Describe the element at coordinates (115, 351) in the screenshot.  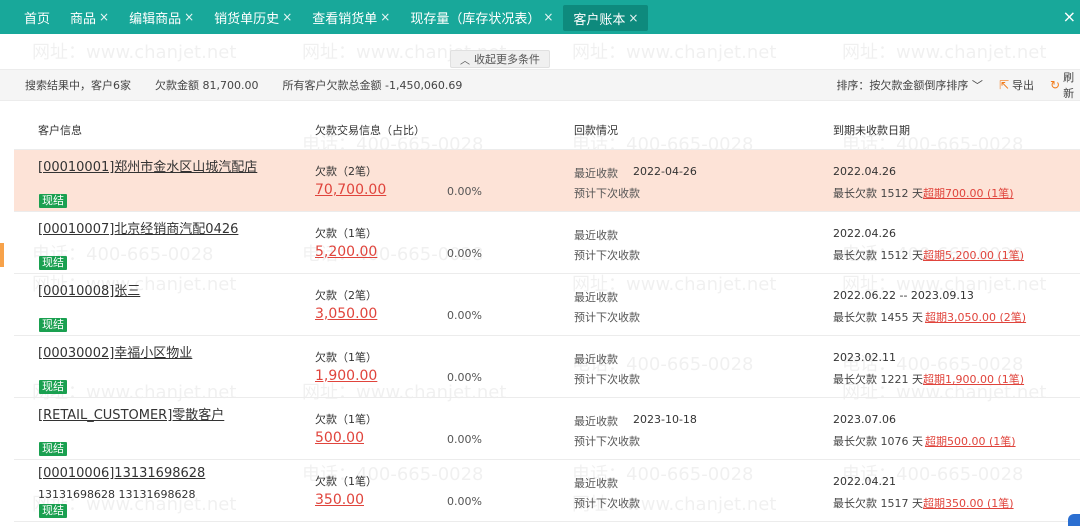
I see `customer-name-link: [00030002]幸福小区物业` at that location.